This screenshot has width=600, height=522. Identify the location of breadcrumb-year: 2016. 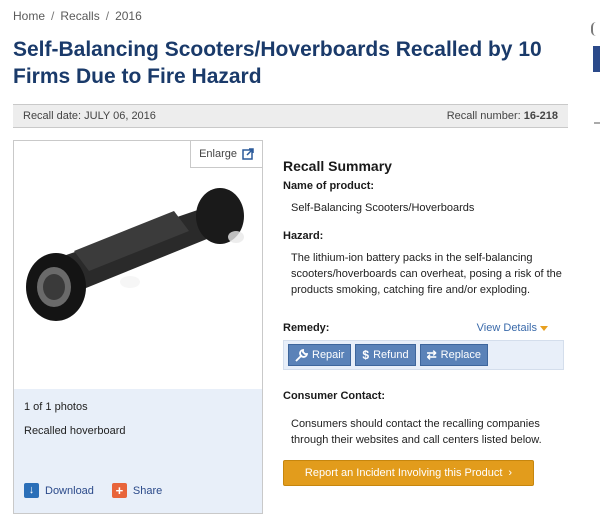
(128, 16).